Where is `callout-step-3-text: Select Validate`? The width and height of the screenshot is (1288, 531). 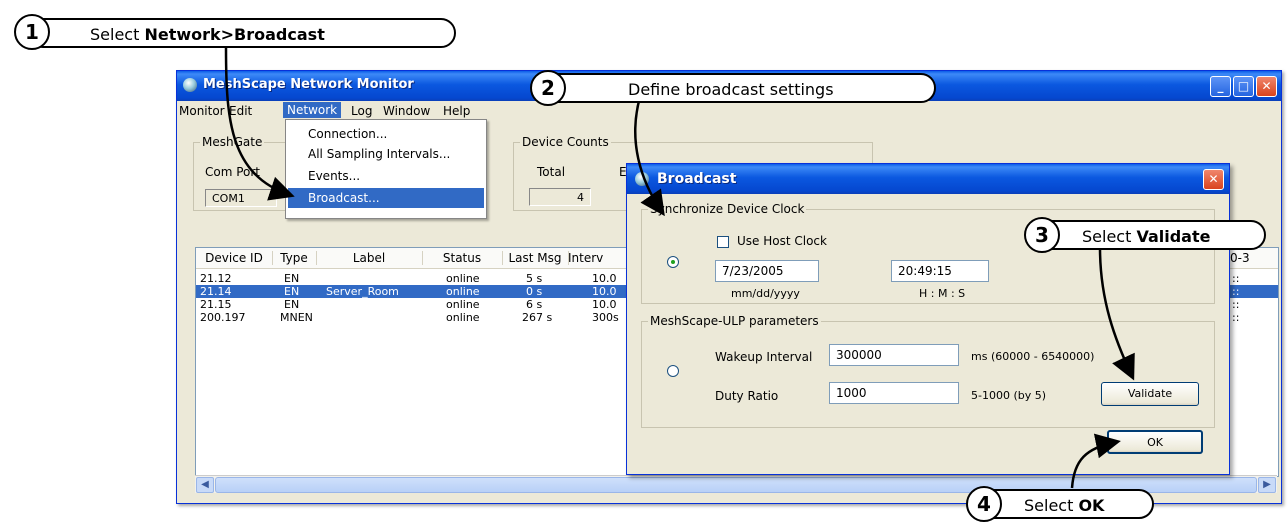
callout-step-3-text: Select Validate is located at coordinates (1146, 236).